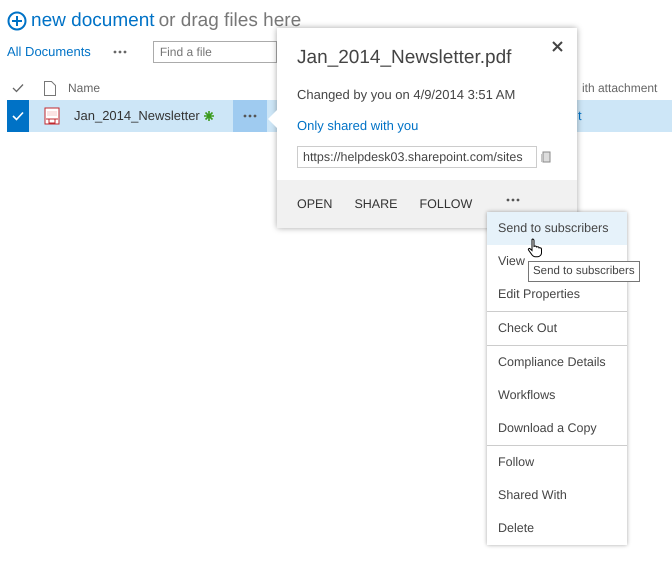  What do you see at coordinates (580, 116) in the screenshot?
I see `table-cell-text: t` at bounding box center [580, 116].